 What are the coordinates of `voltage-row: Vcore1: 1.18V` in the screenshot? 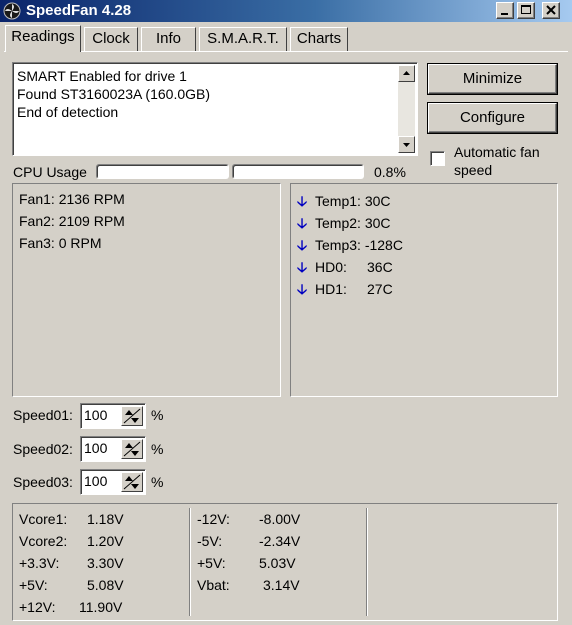 It's located at (71, 519).